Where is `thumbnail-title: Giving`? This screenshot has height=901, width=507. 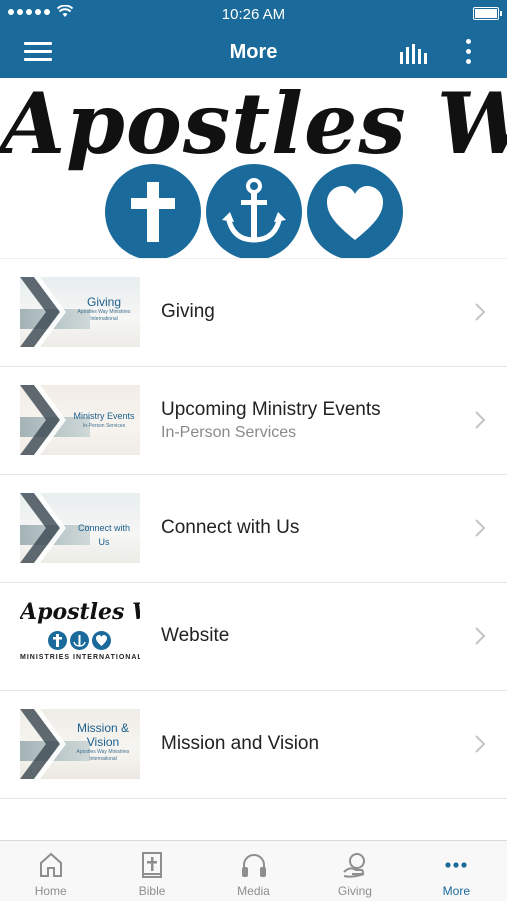 thumbnail-title: Giving is located at coordinates (103, 302).